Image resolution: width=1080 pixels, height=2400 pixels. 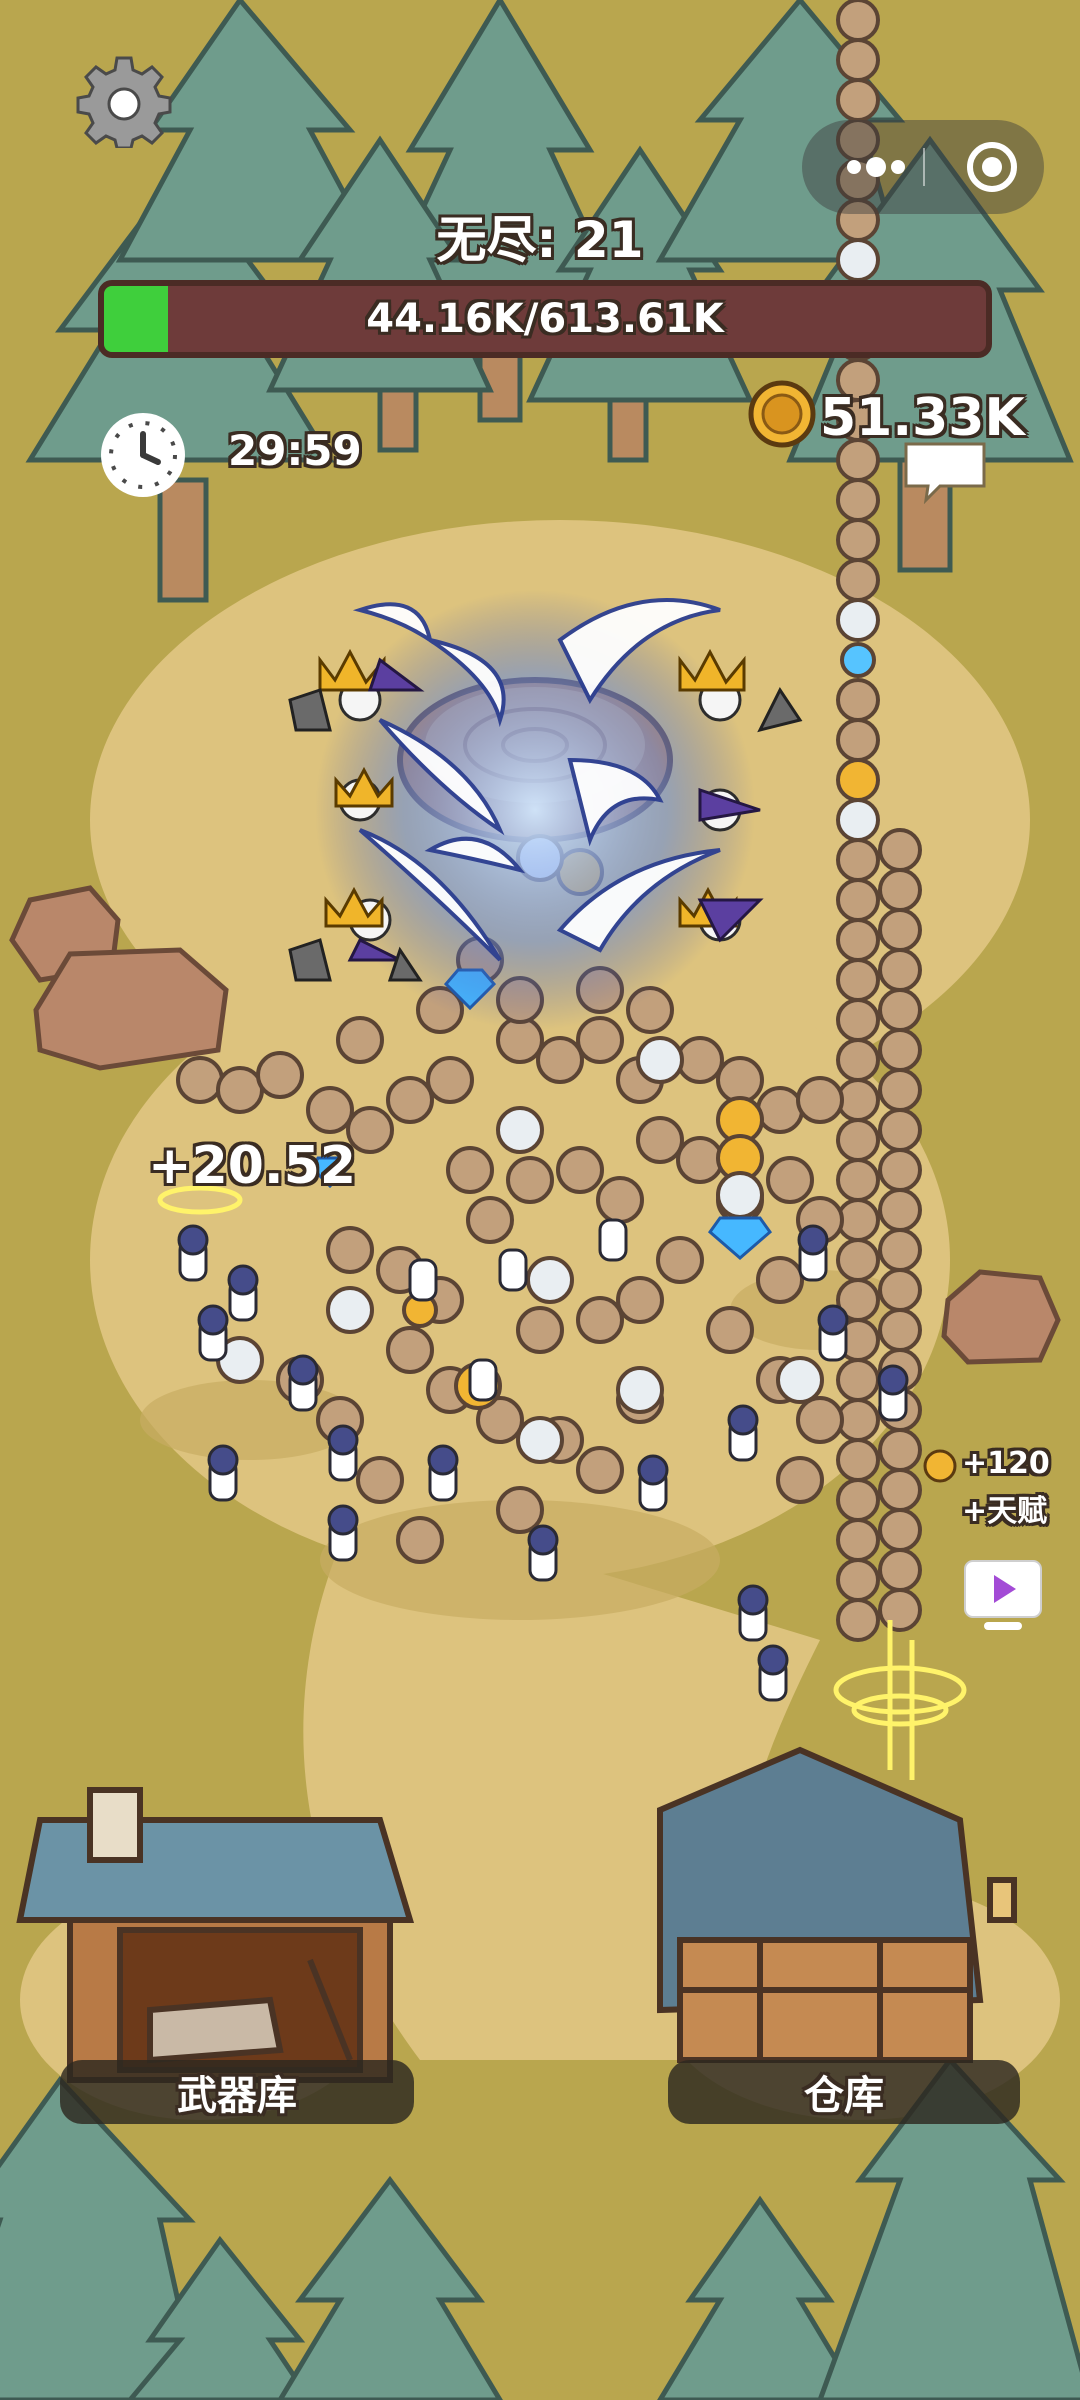 I want to click on play-video-icon, so click(x=1003, y=1595).